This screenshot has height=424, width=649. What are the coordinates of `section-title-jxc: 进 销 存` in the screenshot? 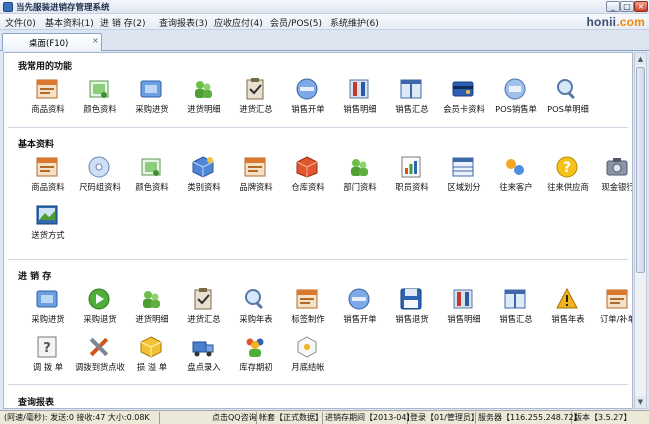 It's located at (35, 277).